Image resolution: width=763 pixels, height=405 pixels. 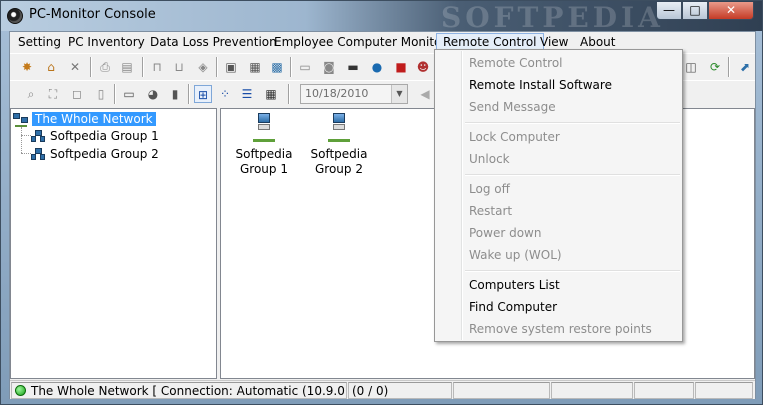 I want to click on tree-root-label: The Whole Network, so click(x=94, y=119).